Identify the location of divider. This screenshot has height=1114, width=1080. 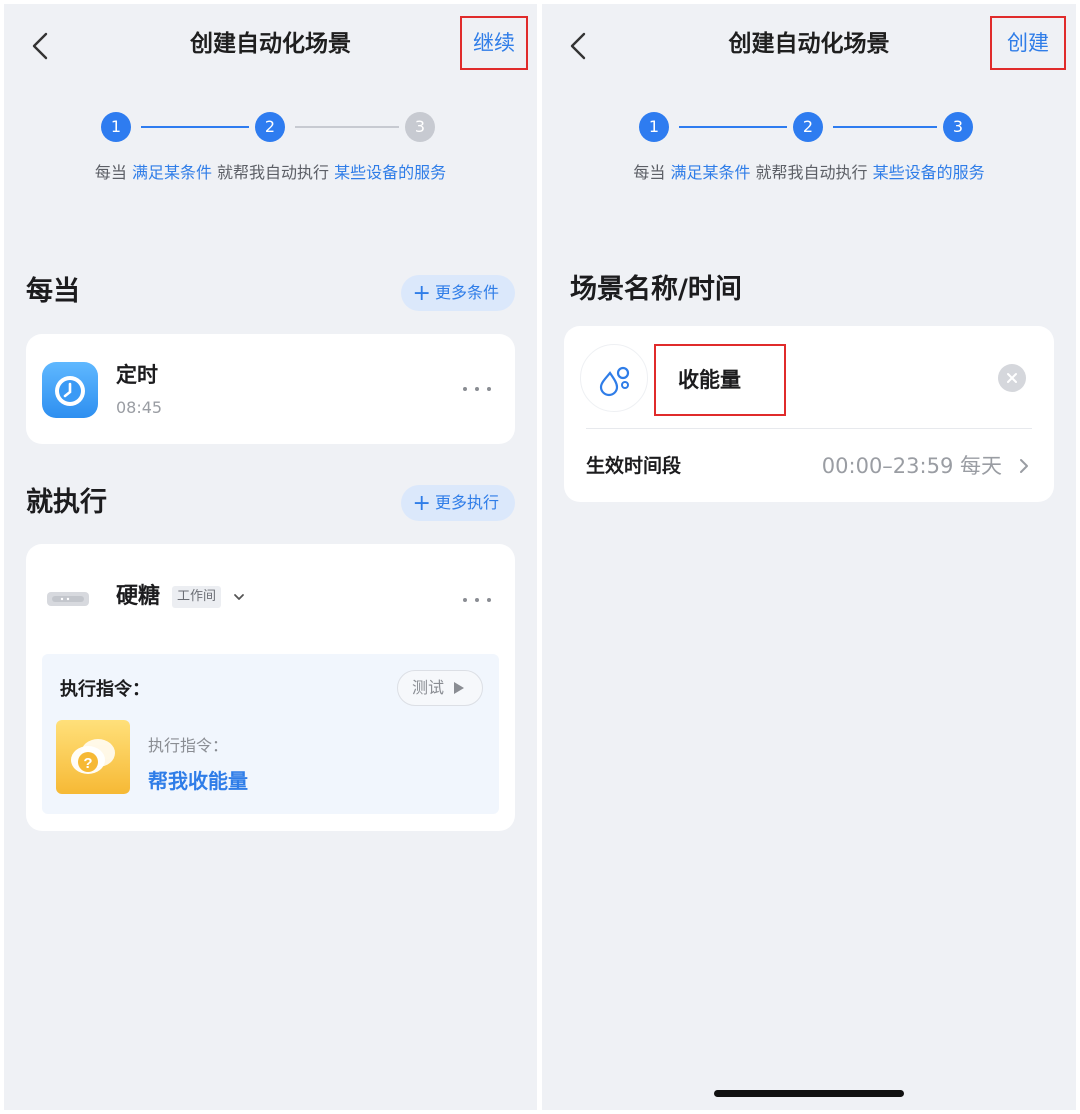
(809, 428).